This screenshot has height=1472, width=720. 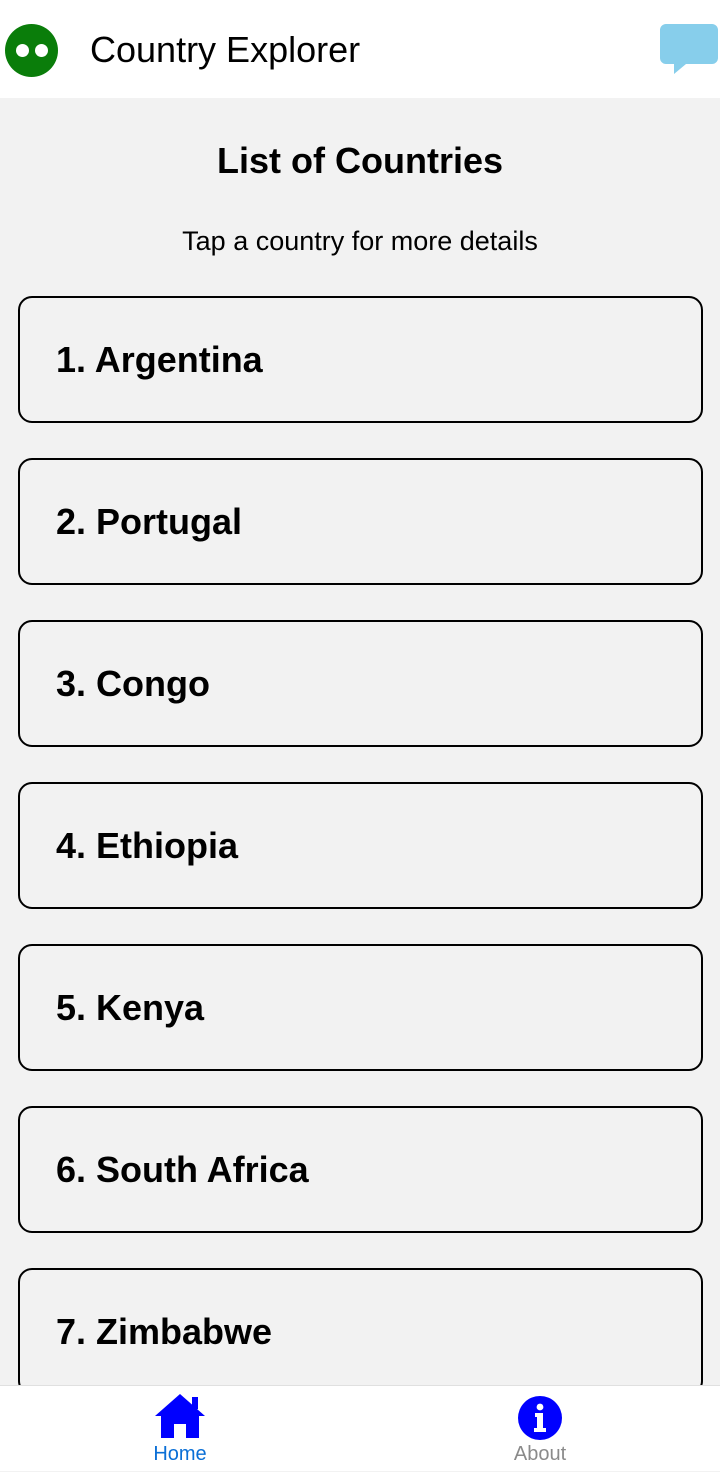 I want to click on bottom-tab-bar: Home About, so click(x=360, y=1428).